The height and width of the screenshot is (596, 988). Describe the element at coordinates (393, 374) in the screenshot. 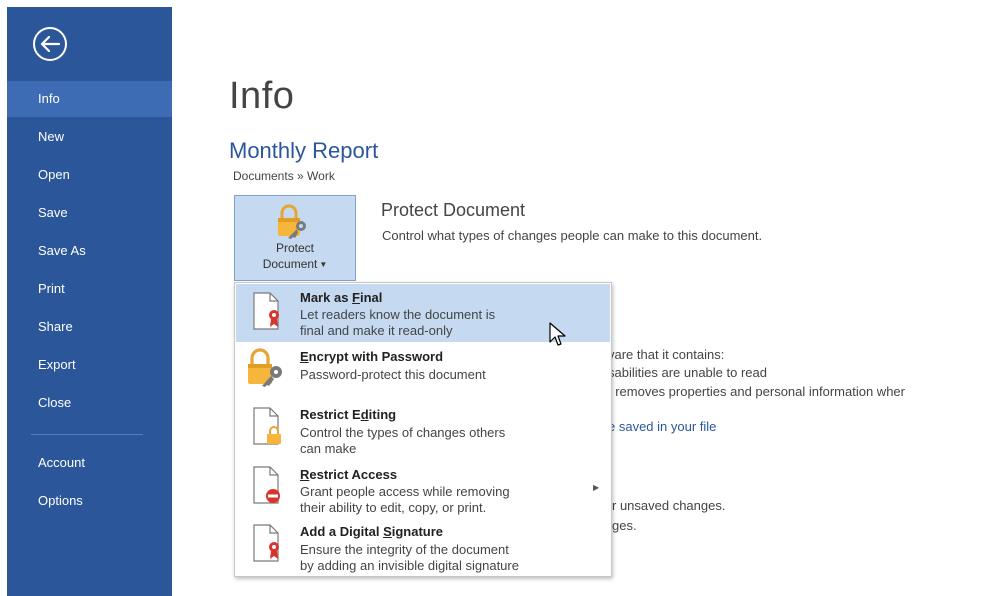

I see `menu-item-description: Password-protect this document` at that location.